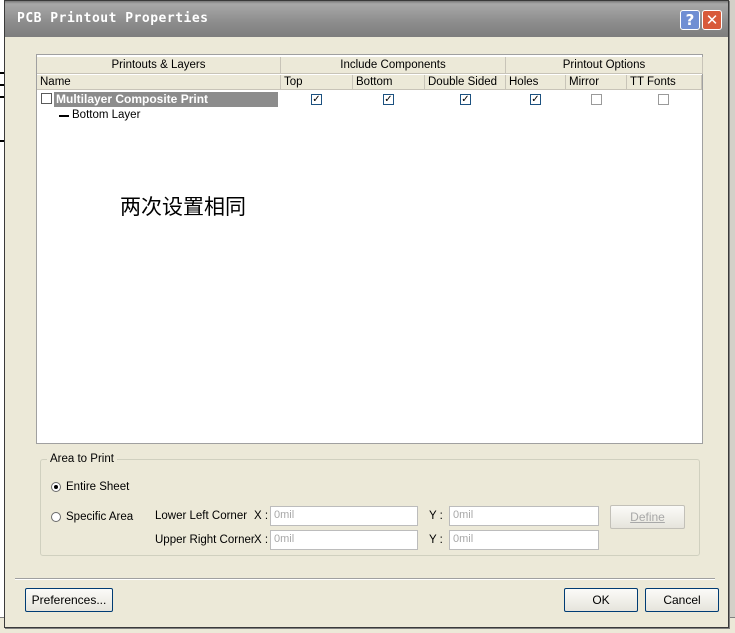 This screenshot has width=735, height=633. Describe the element at coordinates (664, 82) in the screenshot. I see `column-header-tt-fonts: TT Fonts` at that location.